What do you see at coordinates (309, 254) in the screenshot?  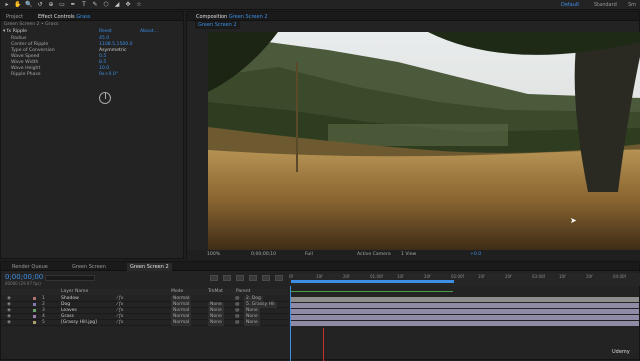 I see `resolution-select: Full` at bounding box center [309, 254].